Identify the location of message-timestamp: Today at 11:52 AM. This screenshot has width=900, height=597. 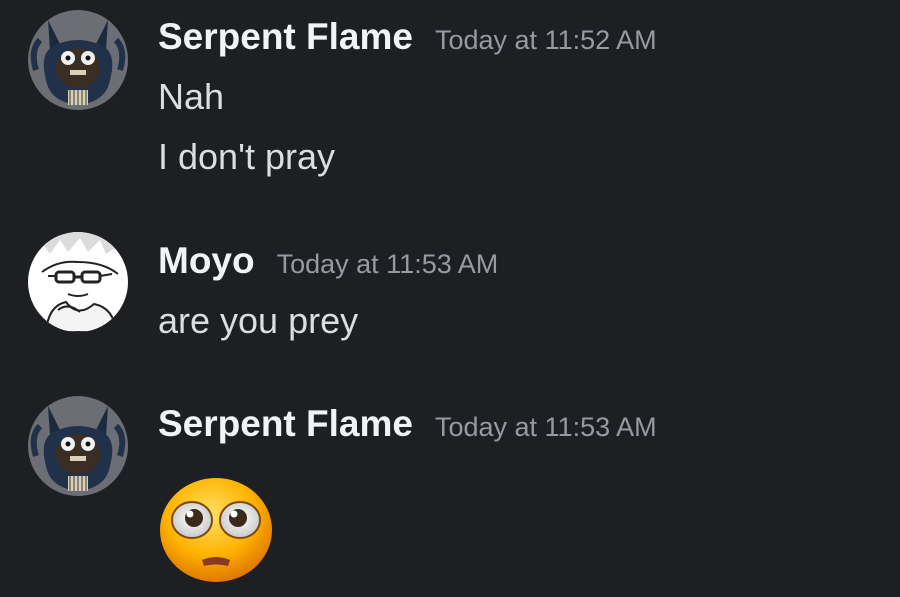
(546, 40).